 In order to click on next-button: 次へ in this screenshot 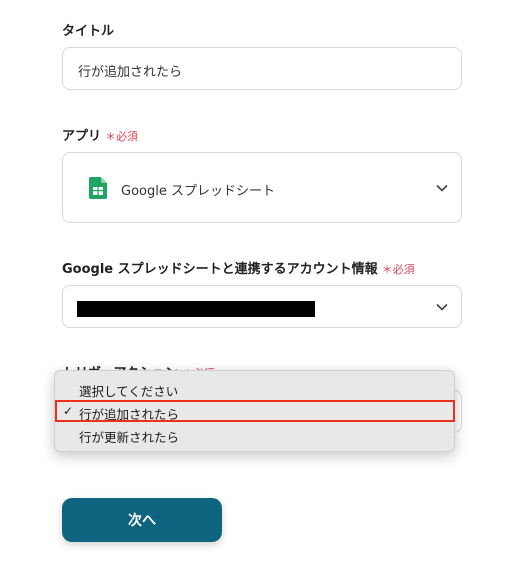, I will do `click(142, 520)`.